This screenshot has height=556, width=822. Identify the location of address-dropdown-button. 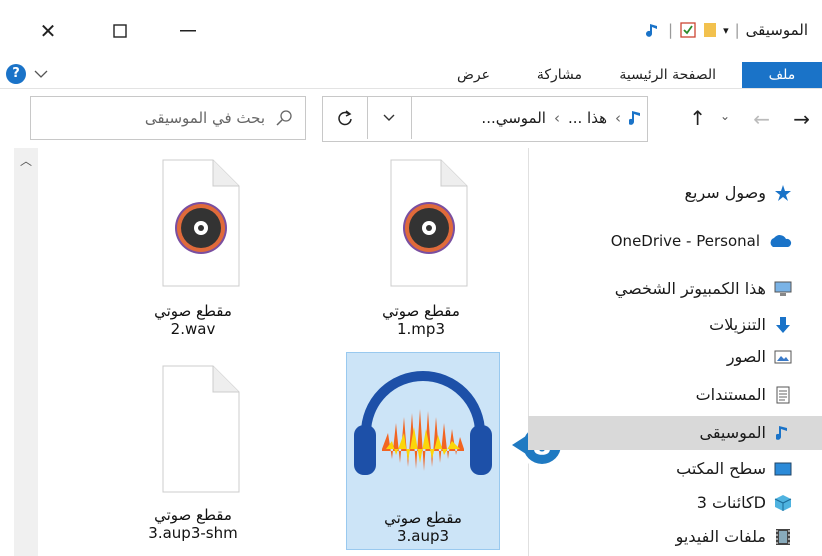
(389, 118).